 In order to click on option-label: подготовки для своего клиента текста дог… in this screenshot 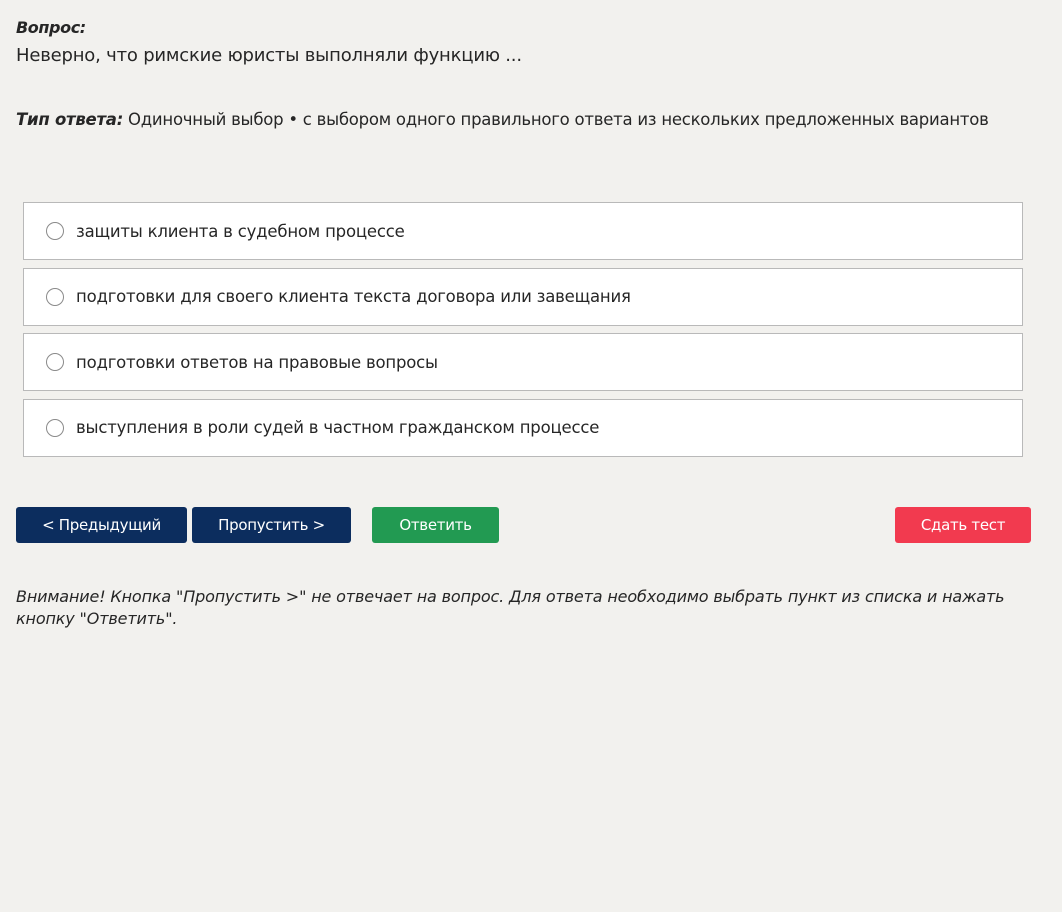, I will do `click(353, 296)`.